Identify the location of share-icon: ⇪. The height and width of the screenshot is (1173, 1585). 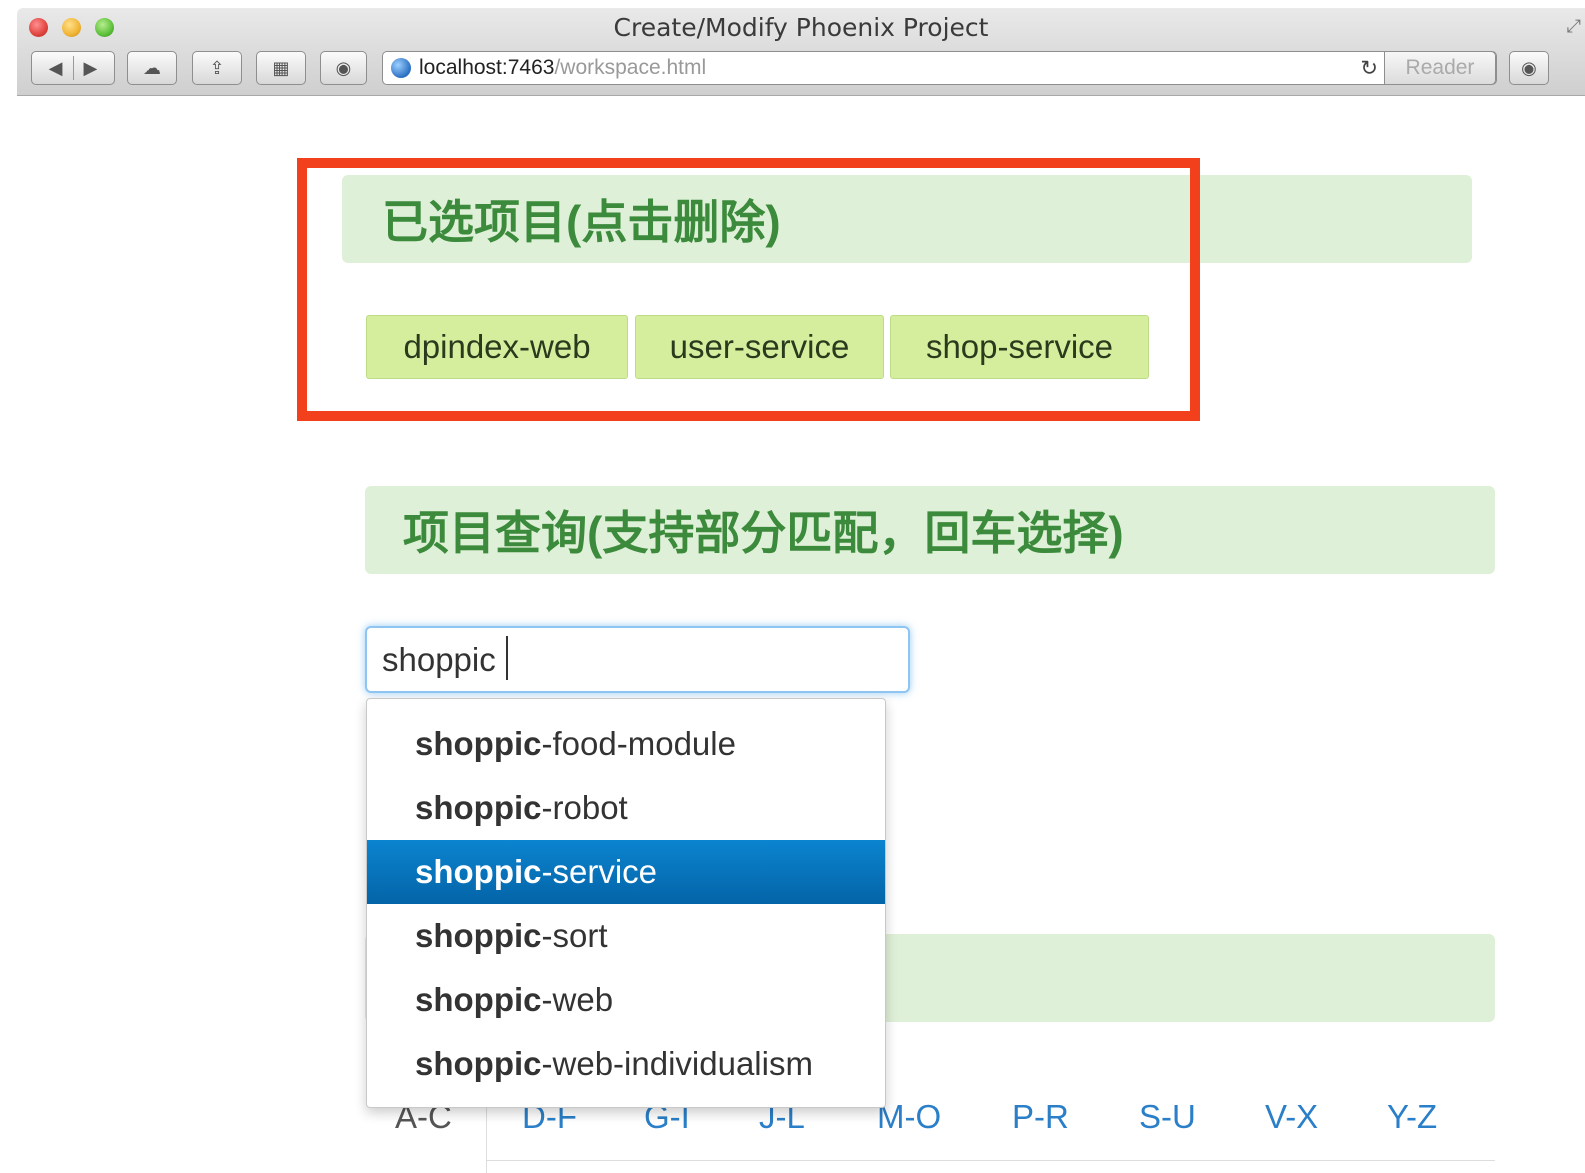
(217, 67).